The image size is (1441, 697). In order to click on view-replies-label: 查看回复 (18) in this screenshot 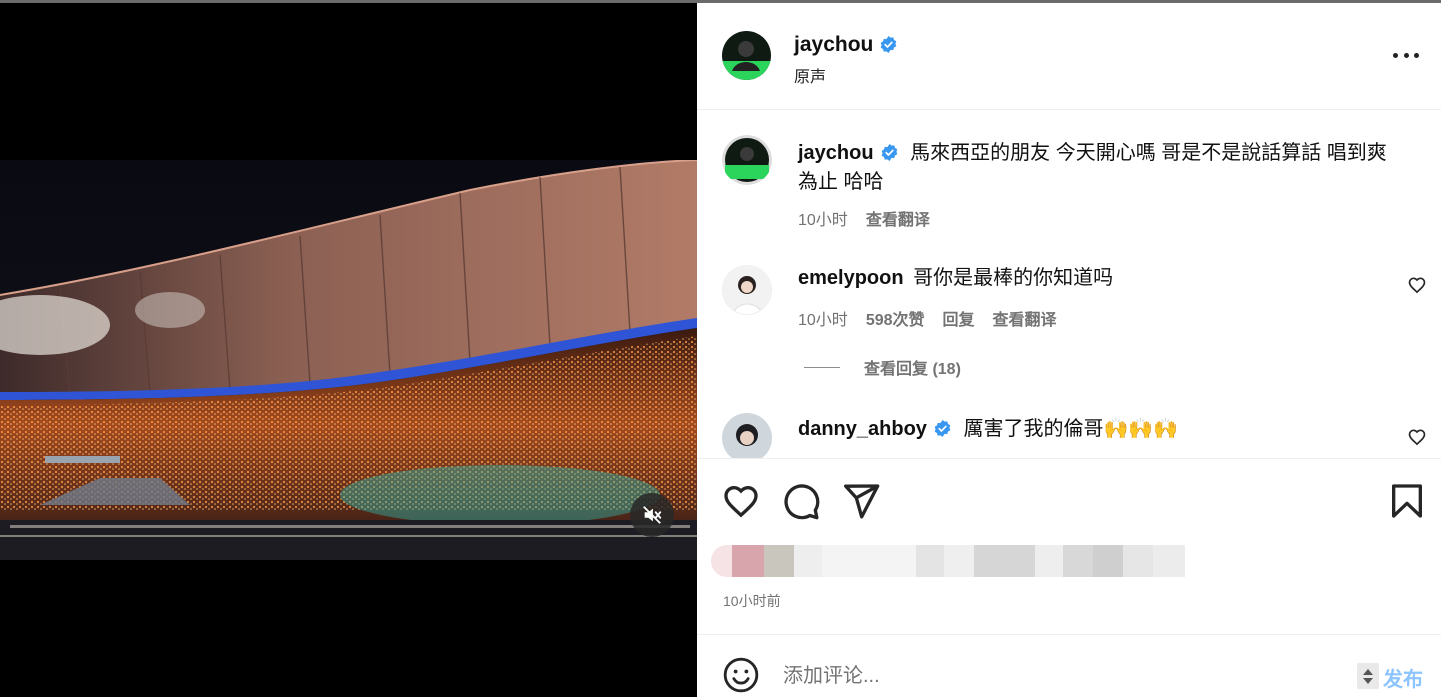, I will do `click(912, 369)`.